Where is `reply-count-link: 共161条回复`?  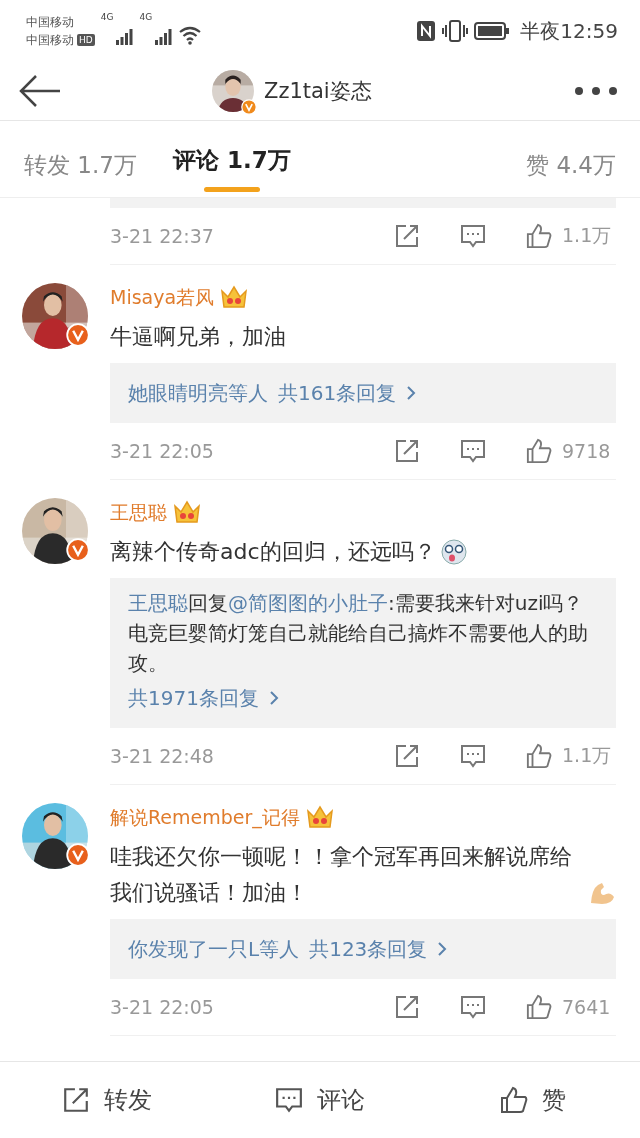 reply-count-link: 共161条回复 is located at coordinates (337, 393).